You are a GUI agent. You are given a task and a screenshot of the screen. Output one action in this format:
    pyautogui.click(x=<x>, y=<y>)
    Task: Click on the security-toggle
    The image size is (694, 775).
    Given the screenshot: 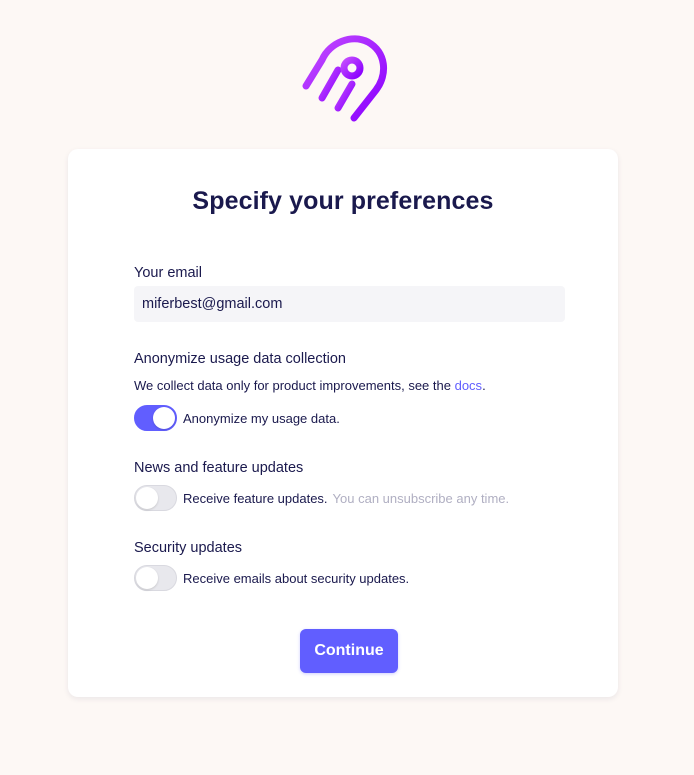 What is the action you would take?
    pyautogui.click(x=155, y=578)
    